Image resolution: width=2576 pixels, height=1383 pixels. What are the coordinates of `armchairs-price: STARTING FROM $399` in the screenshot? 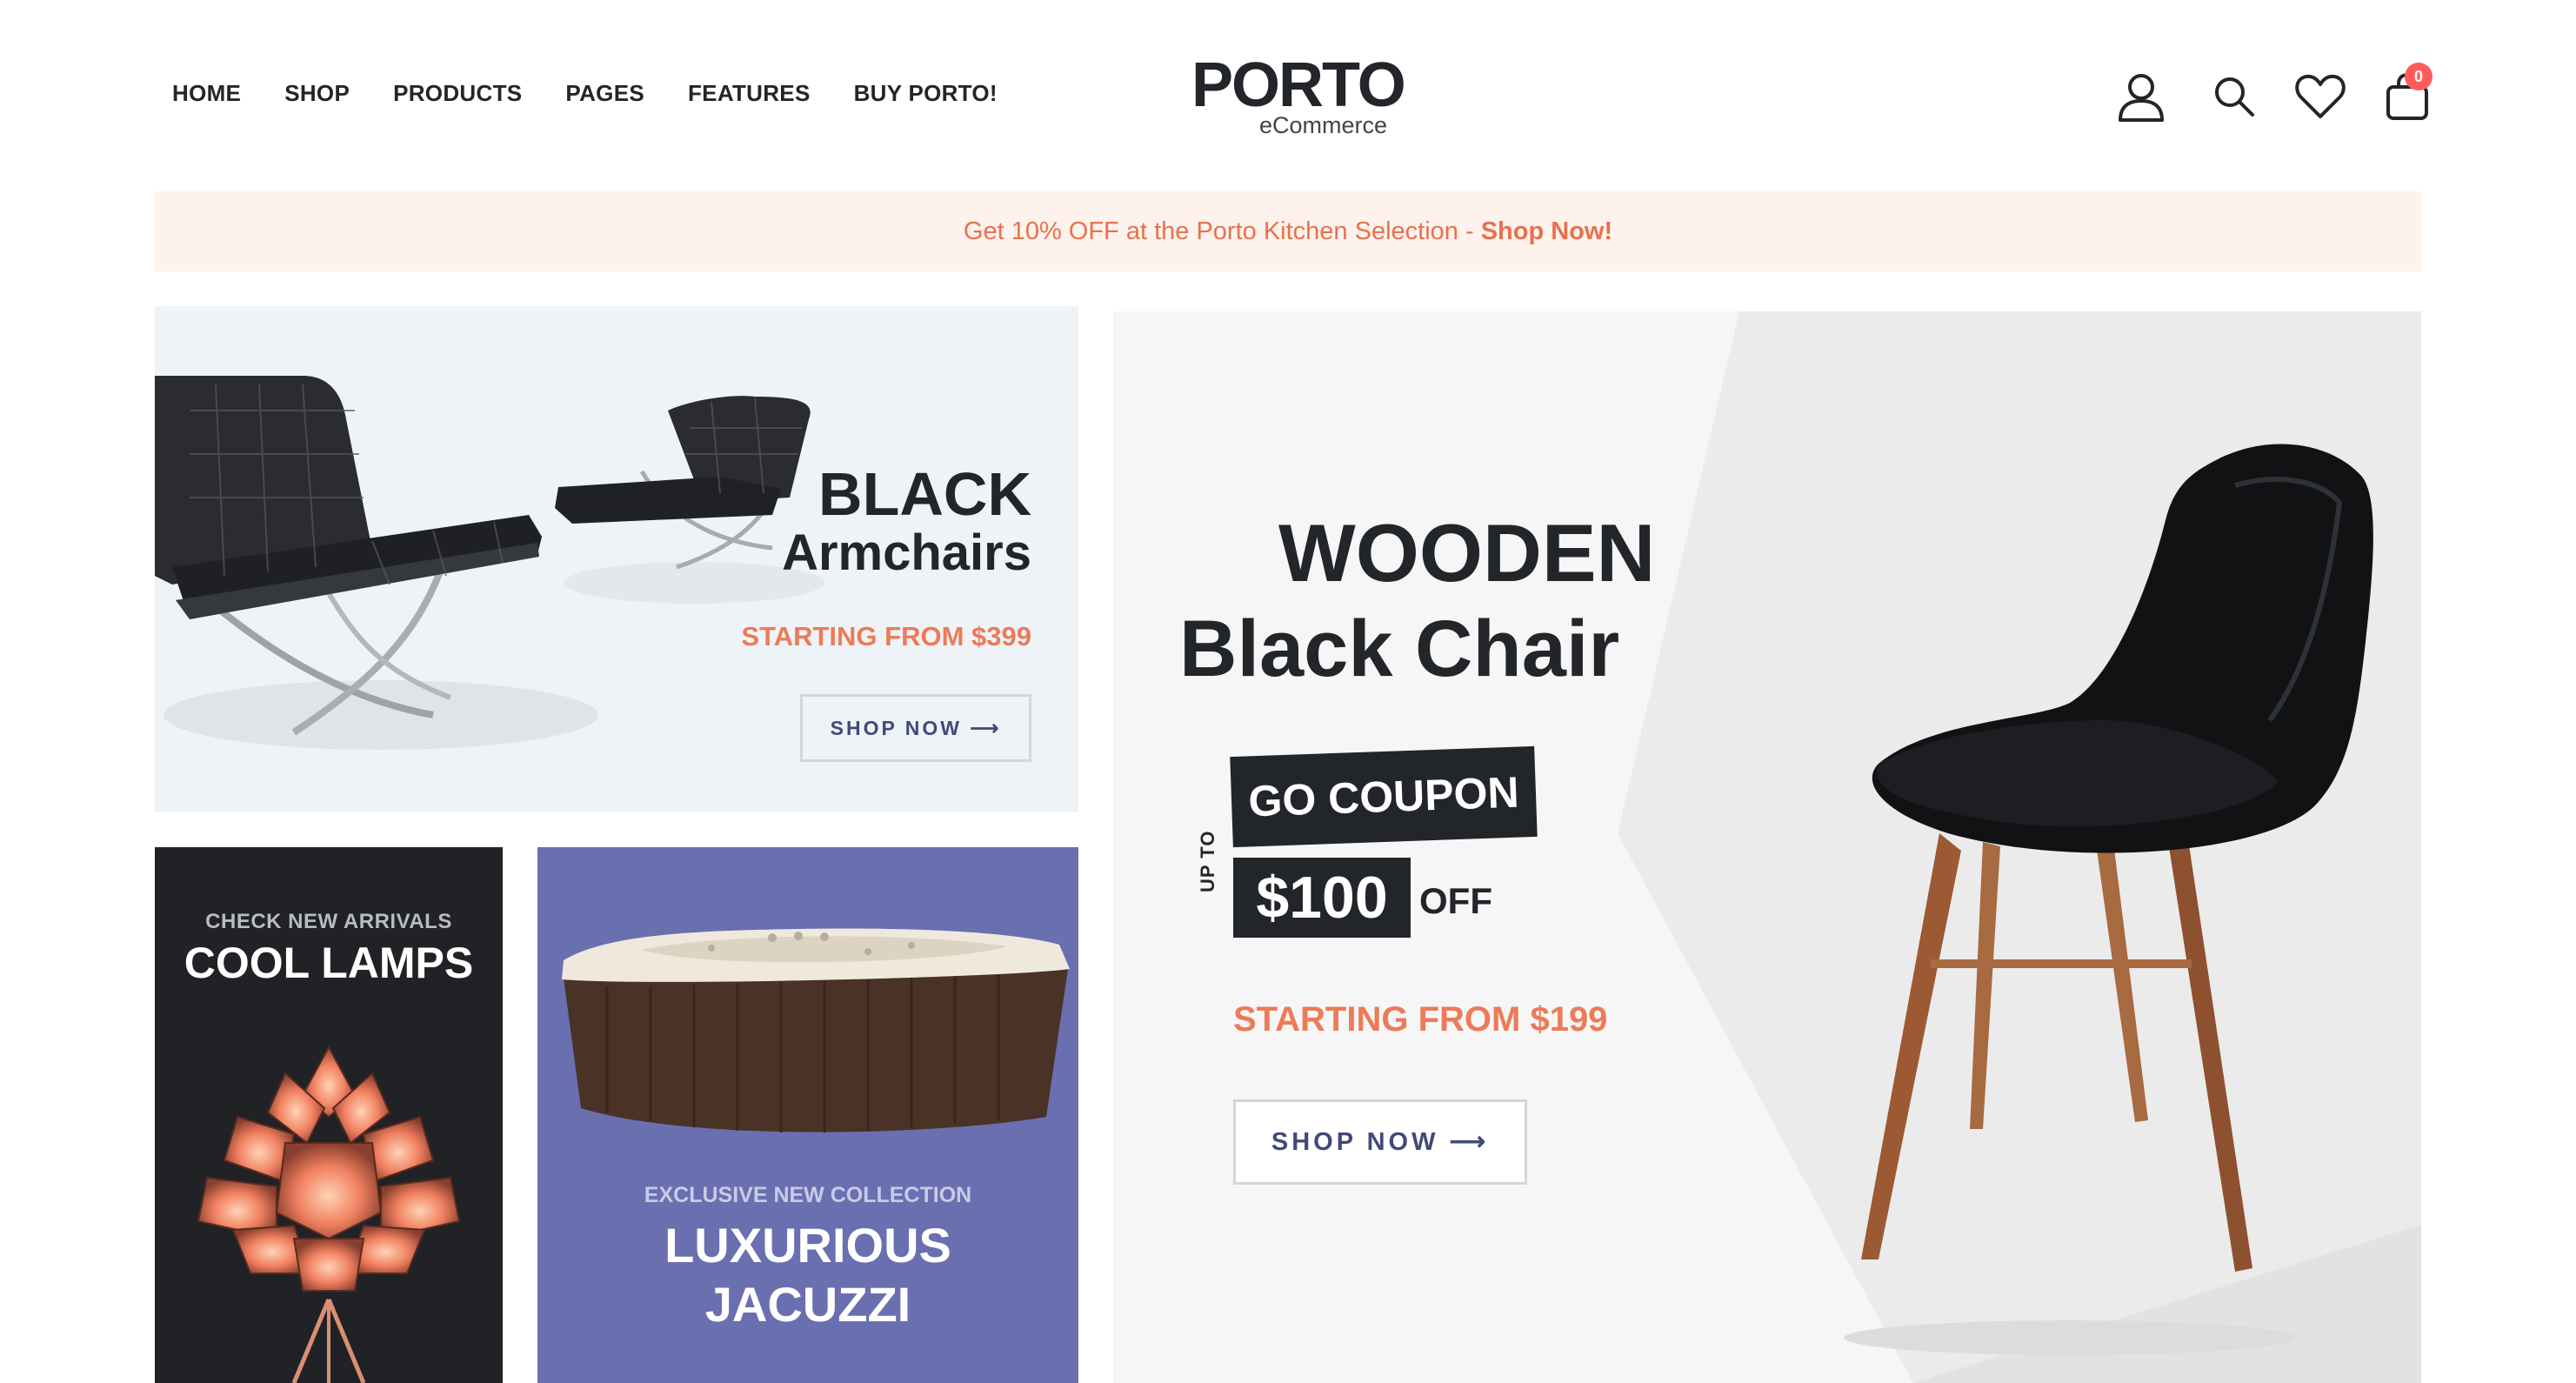 It's located at (886, 636).